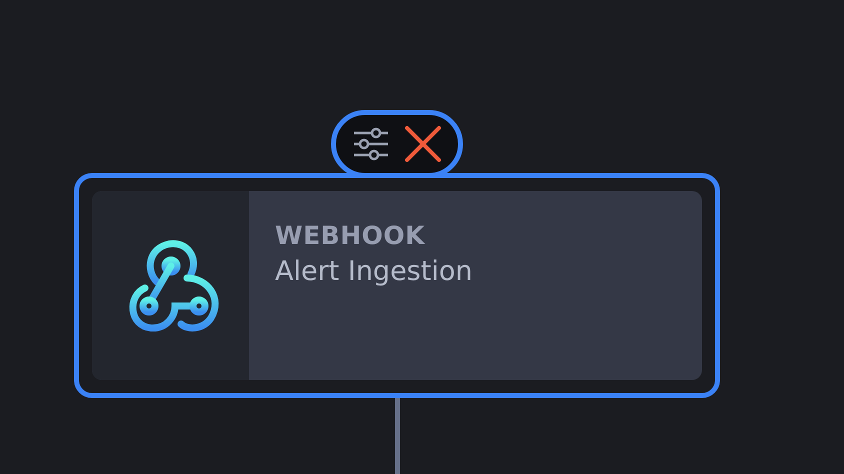 Image resolution: width=844 pixels, height=474 pixels. Describe the element at coordinates (373, 271) in the screenshot. I see `node-title: Alert Ingestion` at that location.